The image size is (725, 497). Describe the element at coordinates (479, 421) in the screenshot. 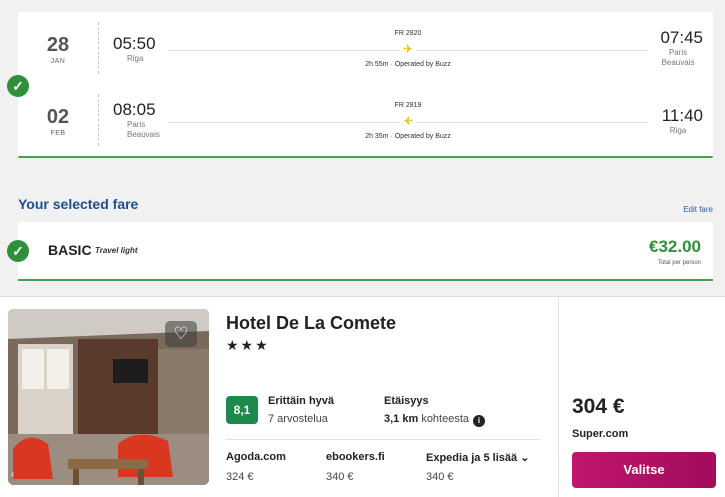

I see `info-icon: i` at that location.